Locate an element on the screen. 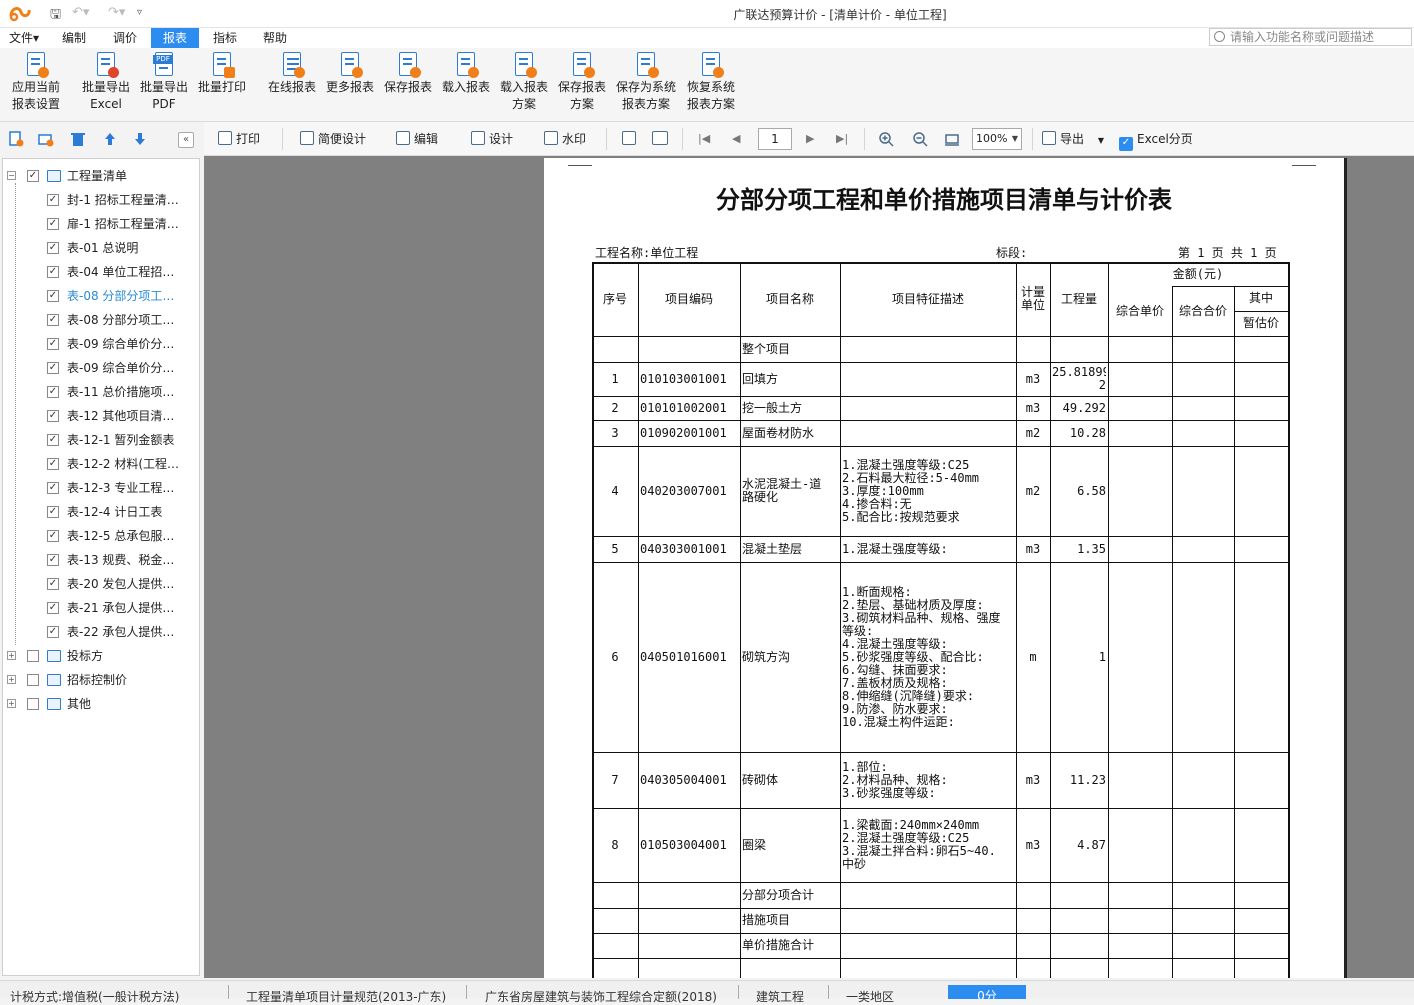  load-report-button: 载入报表 is located at coordinates (466, 74).